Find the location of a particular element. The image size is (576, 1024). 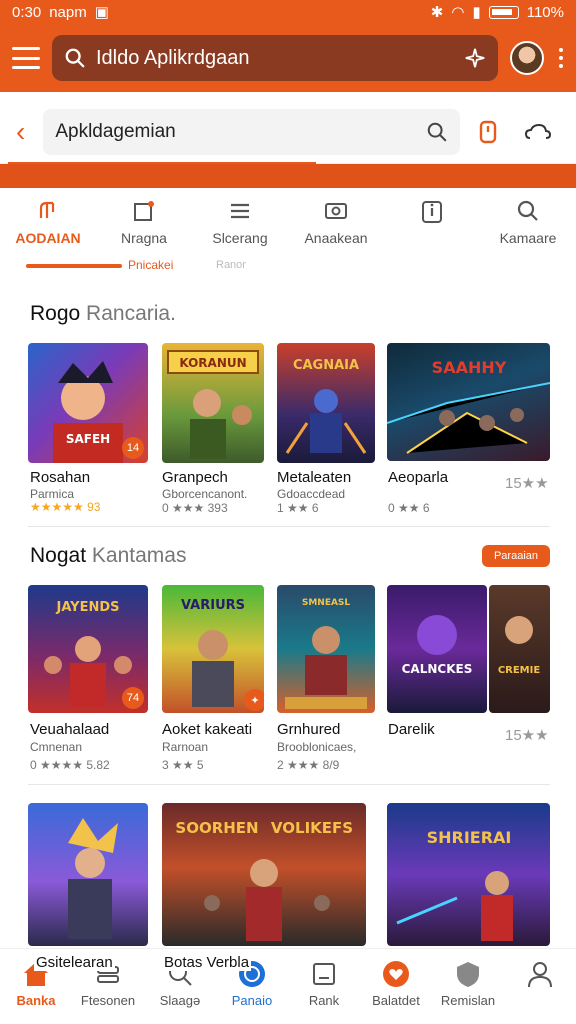

search-bar: Idldo Aplikrdgaan is located at coordinates (275, 58).